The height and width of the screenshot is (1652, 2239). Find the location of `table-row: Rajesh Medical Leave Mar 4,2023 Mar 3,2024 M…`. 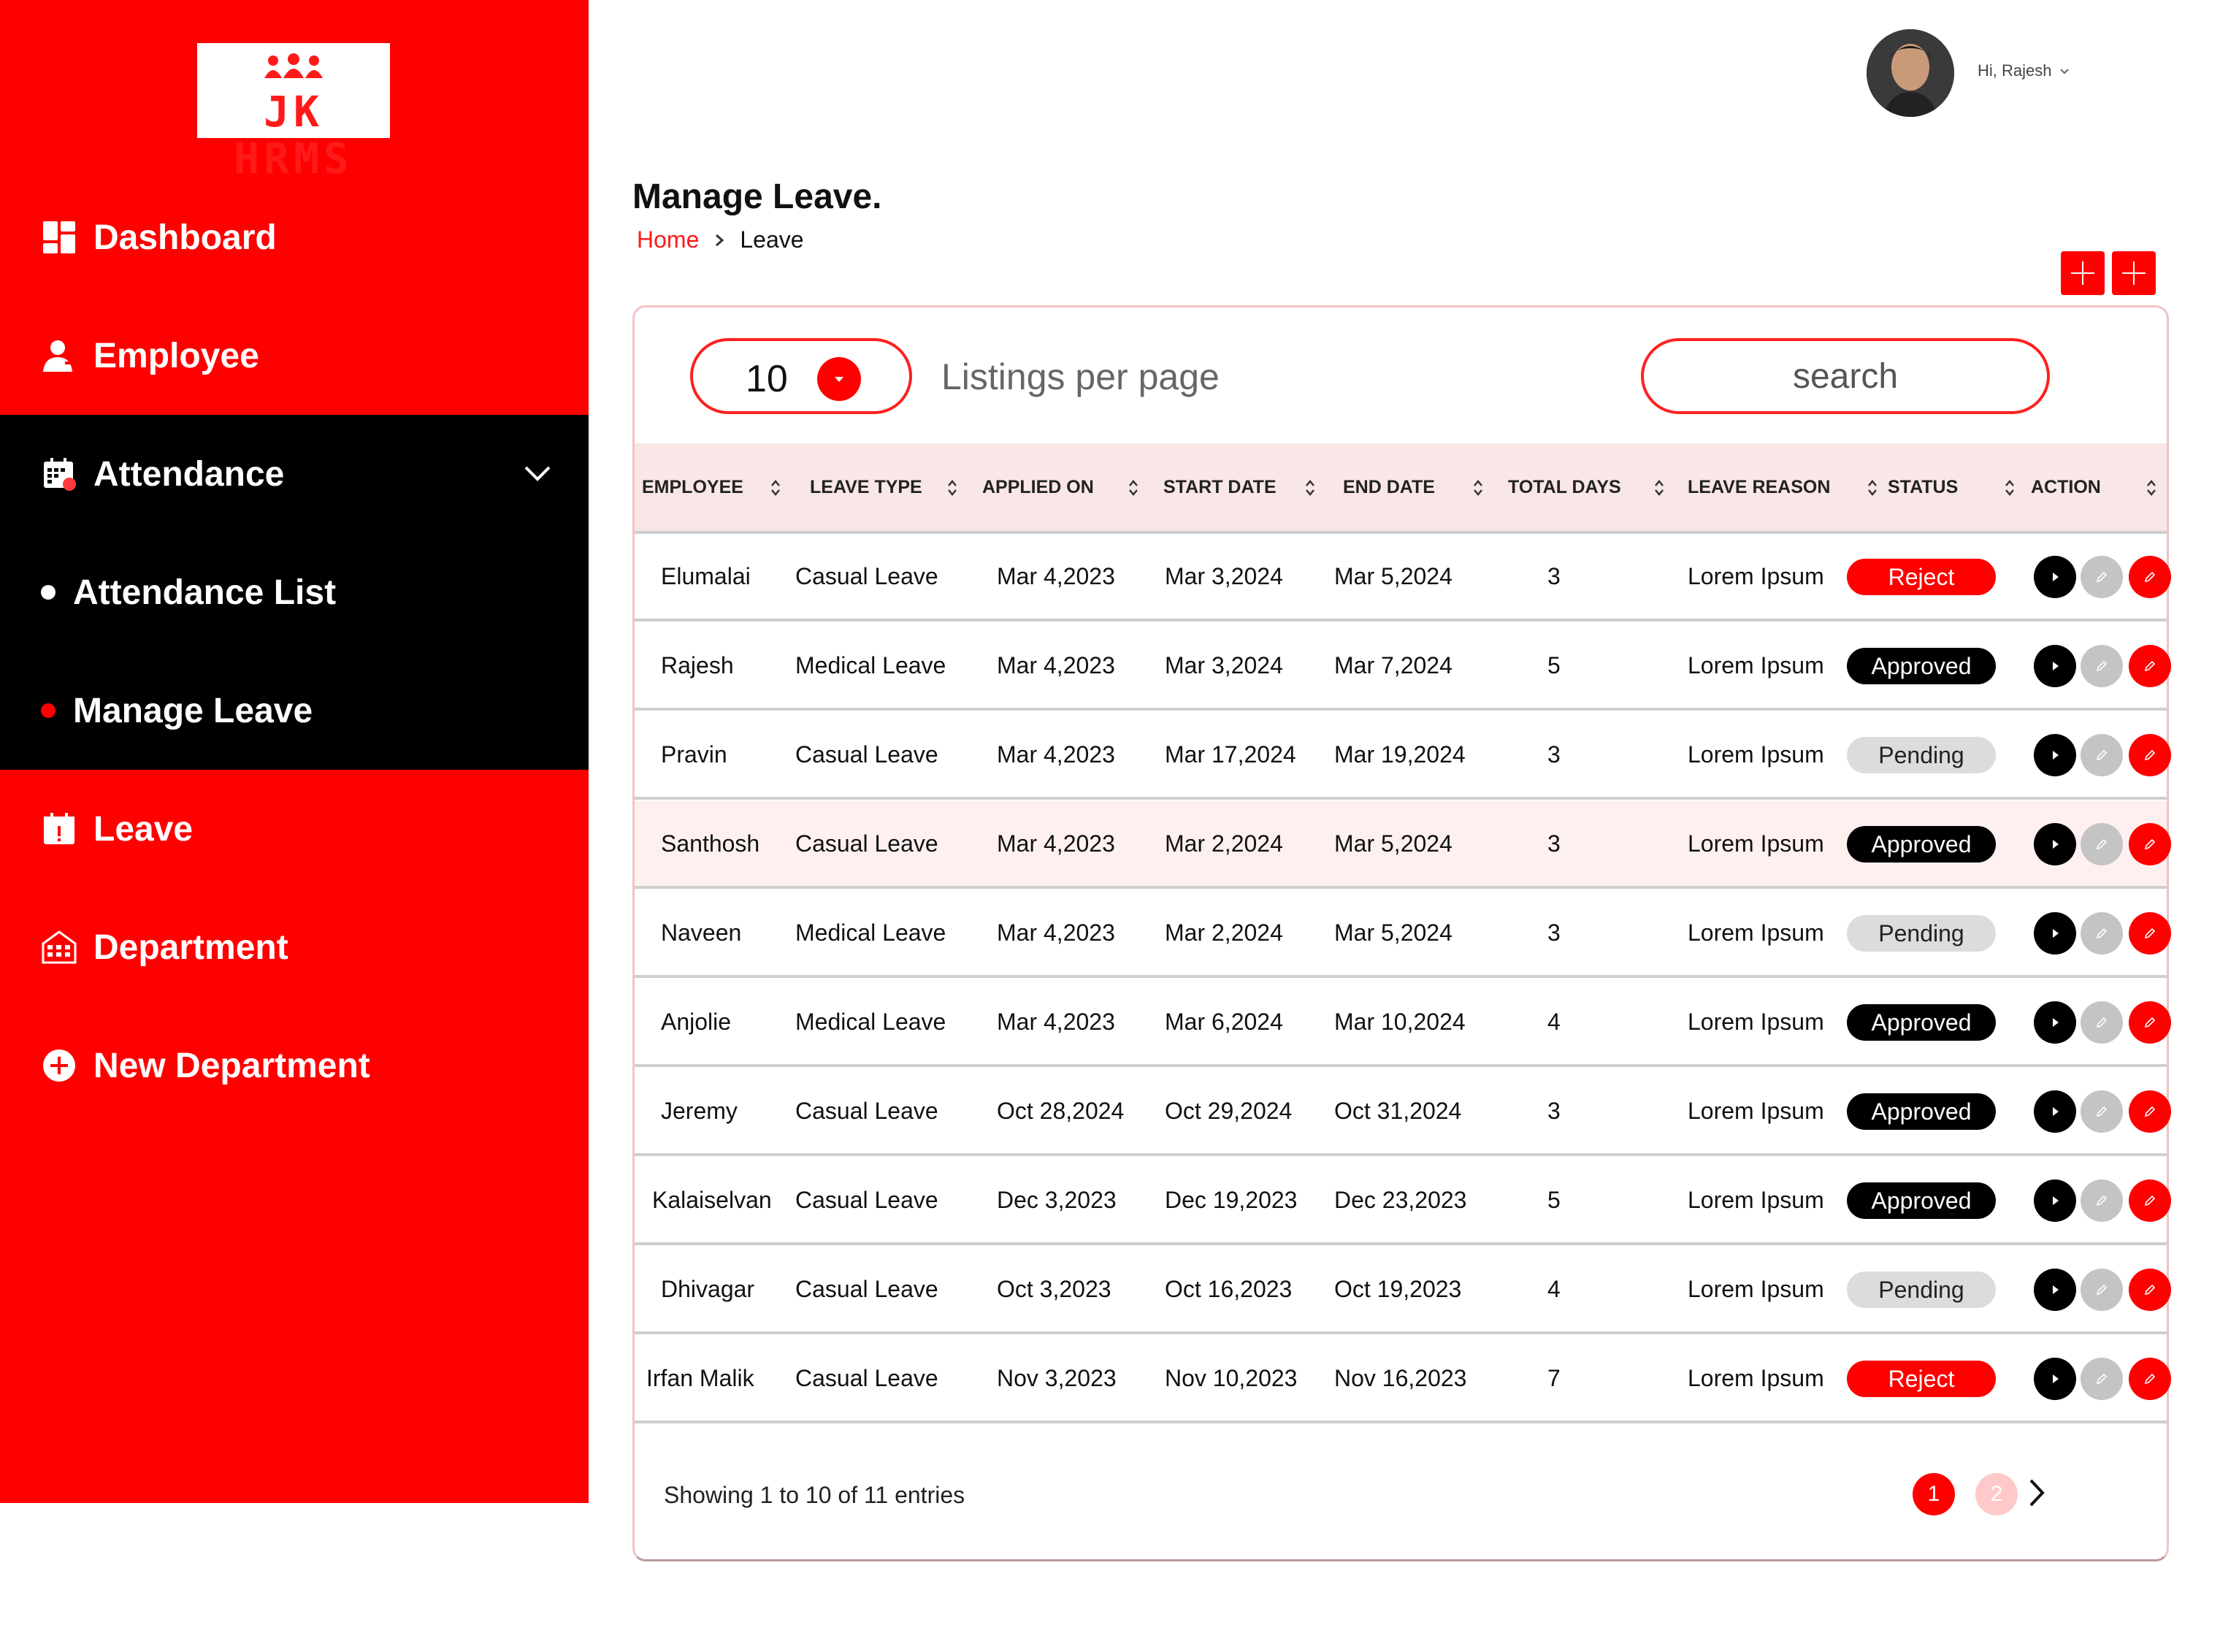

table-row: Rajesh Medical Leave Mar 4,2023 Mar 3,2024 M… is located at coordinates (1403, 667).